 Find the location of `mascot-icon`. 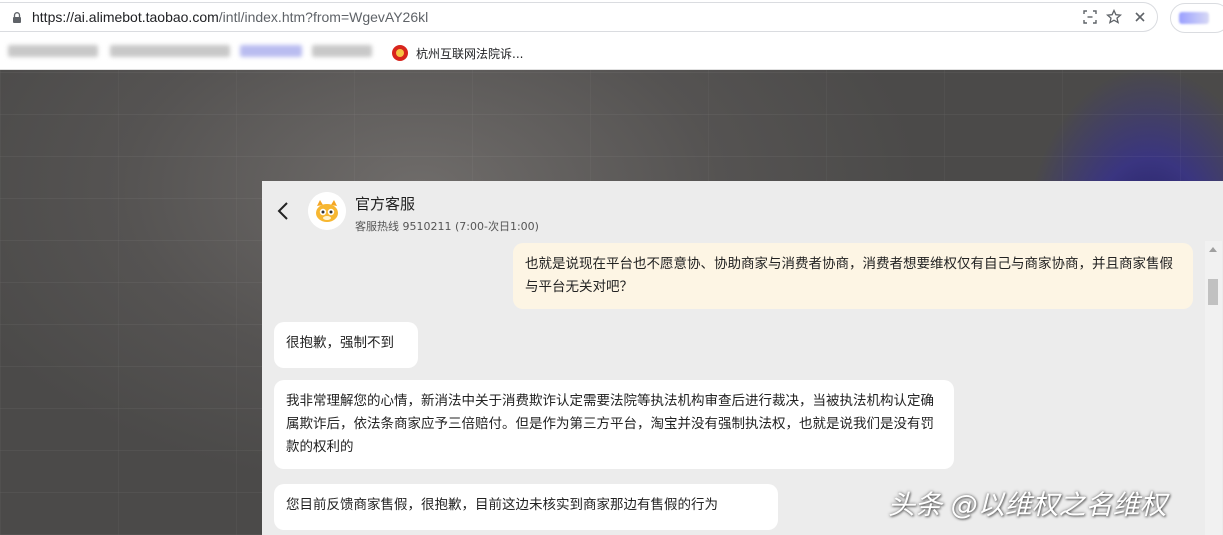

mascot-icon is located at coordinates (327, 211).